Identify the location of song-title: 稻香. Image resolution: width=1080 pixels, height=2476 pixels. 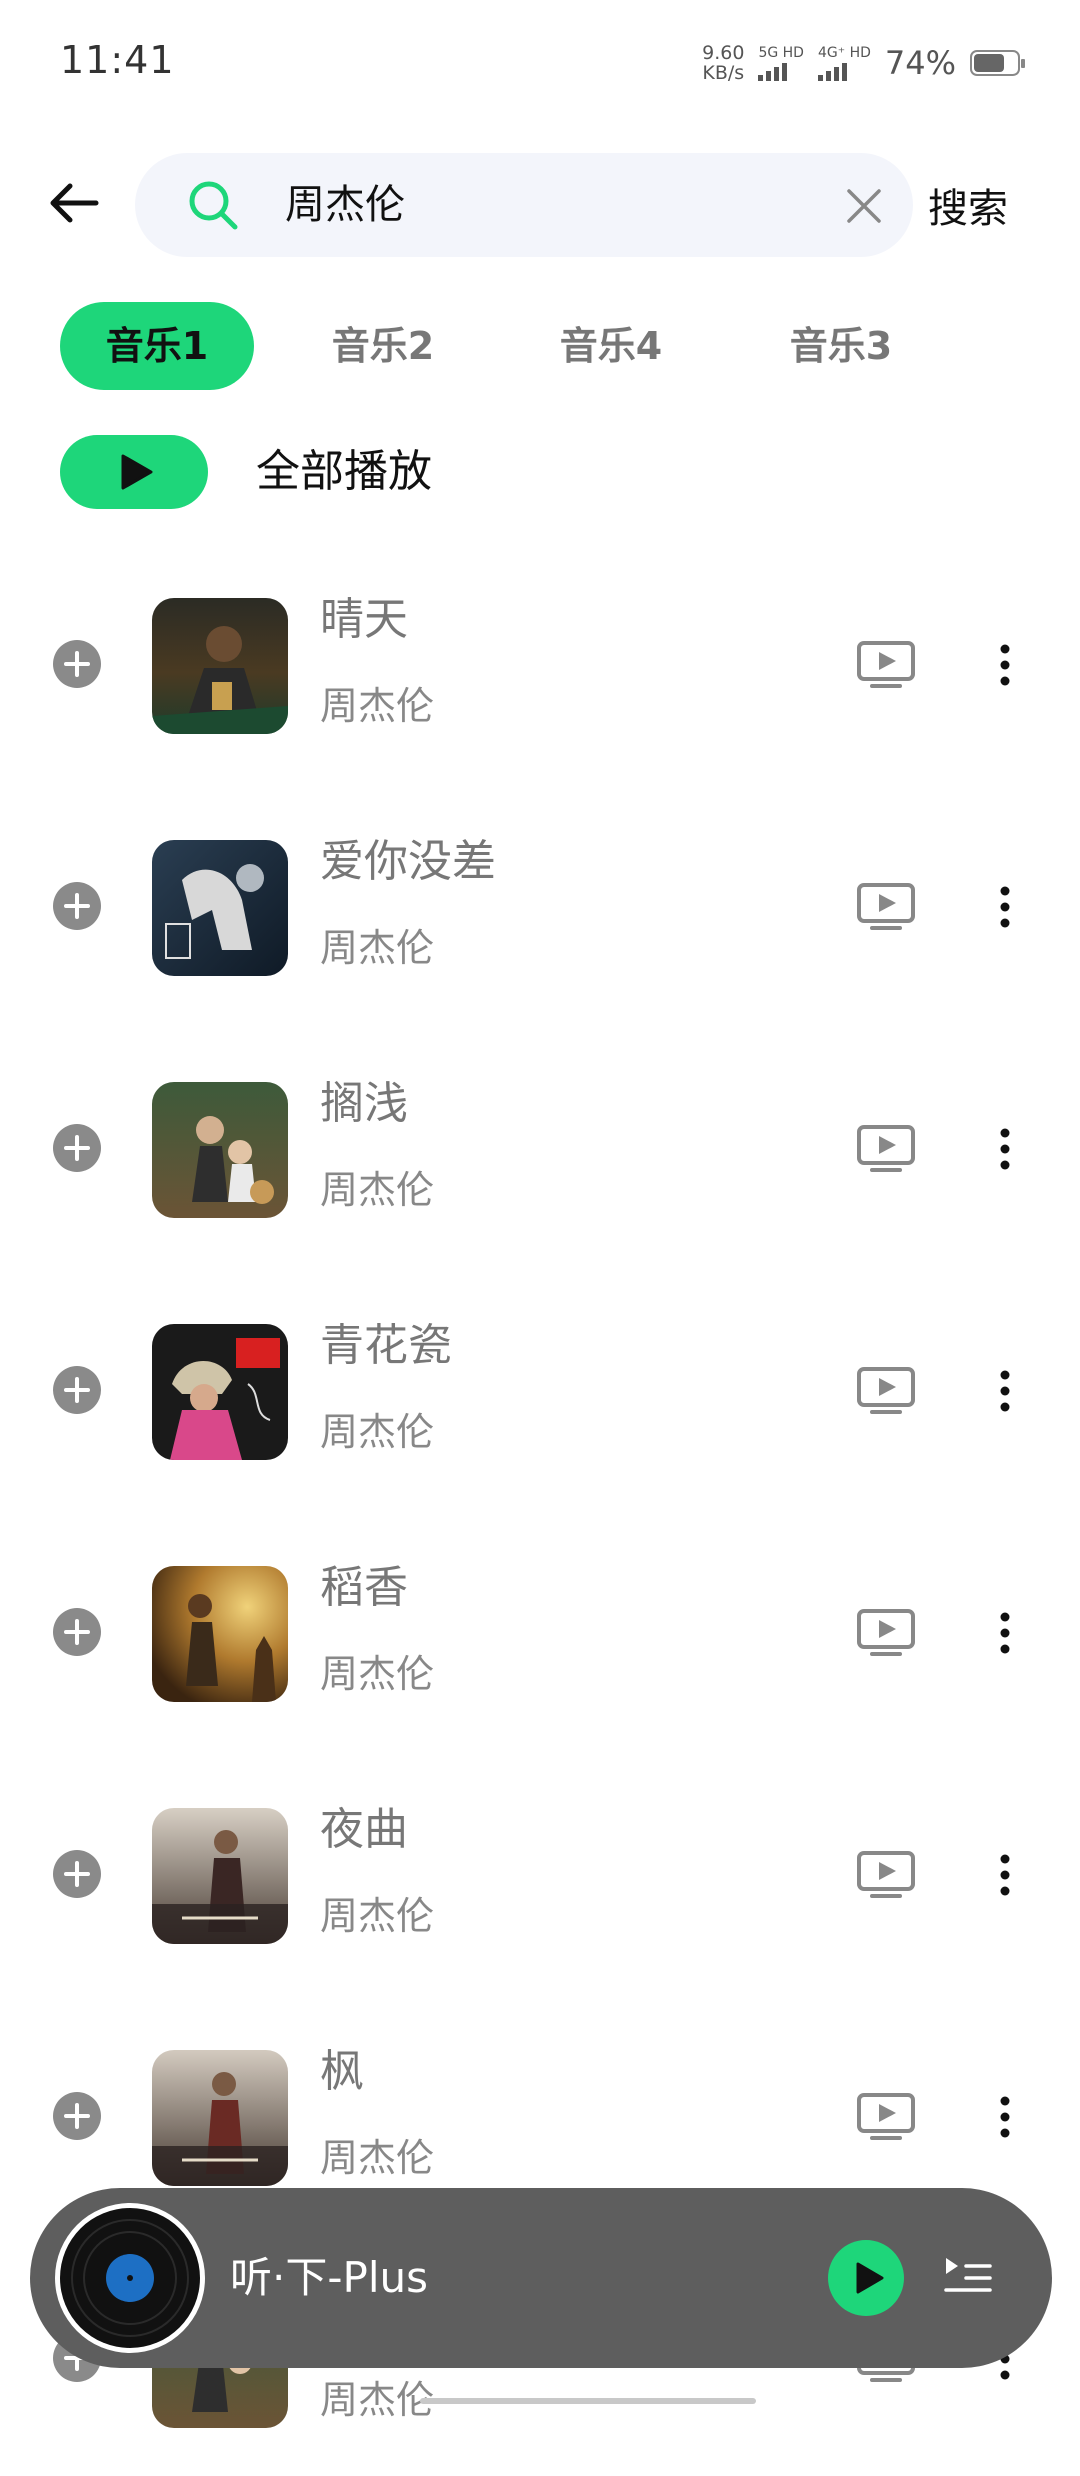
(364, 1587).